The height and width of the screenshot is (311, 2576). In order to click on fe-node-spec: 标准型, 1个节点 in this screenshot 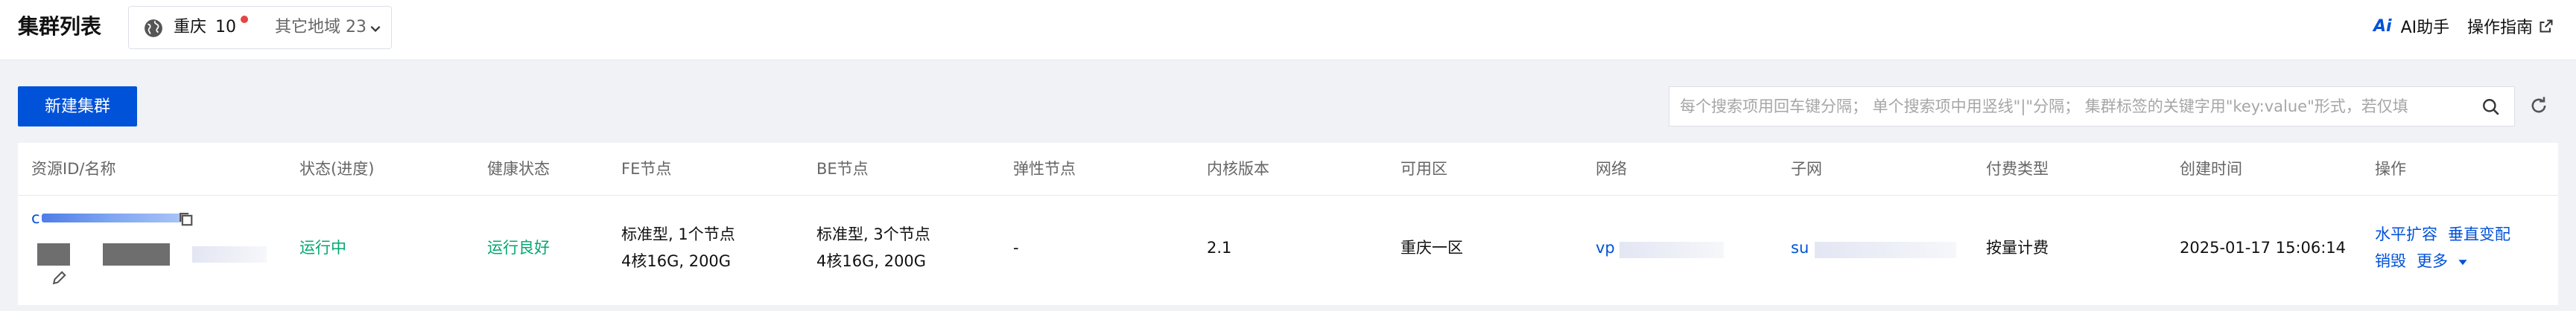, I will do `click(678, 234)`.